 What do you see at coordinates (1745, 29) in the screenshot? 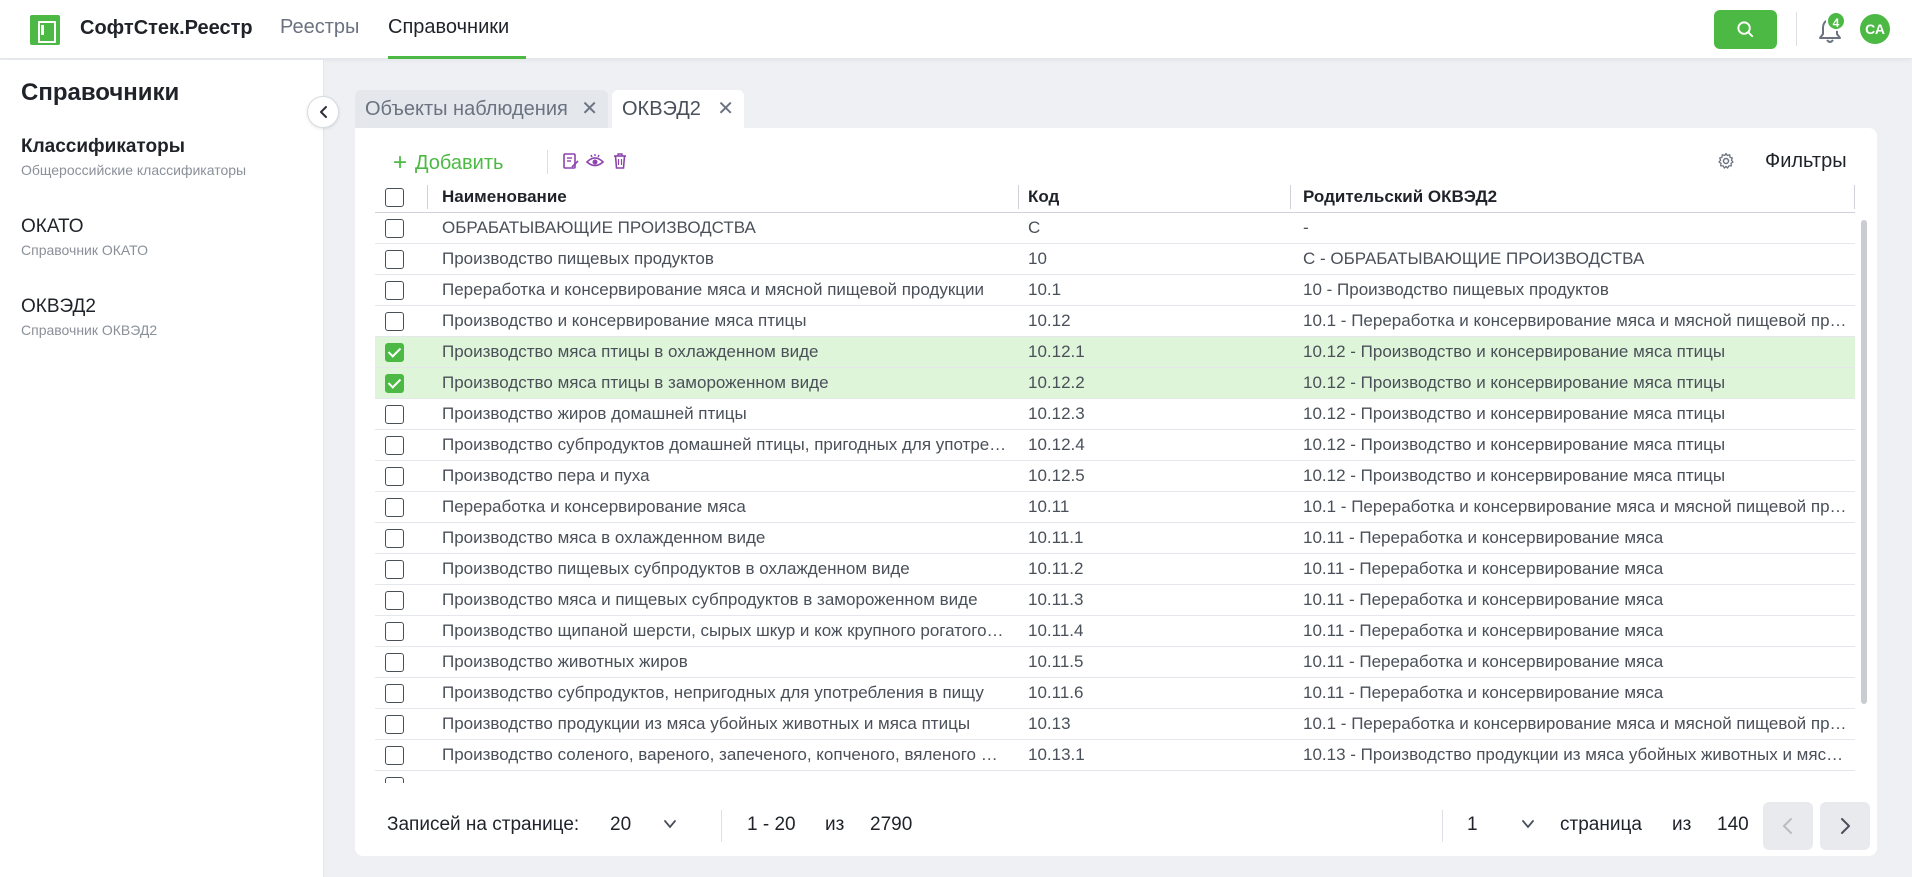
I see `search-button` at bounding box center [1745, 29].